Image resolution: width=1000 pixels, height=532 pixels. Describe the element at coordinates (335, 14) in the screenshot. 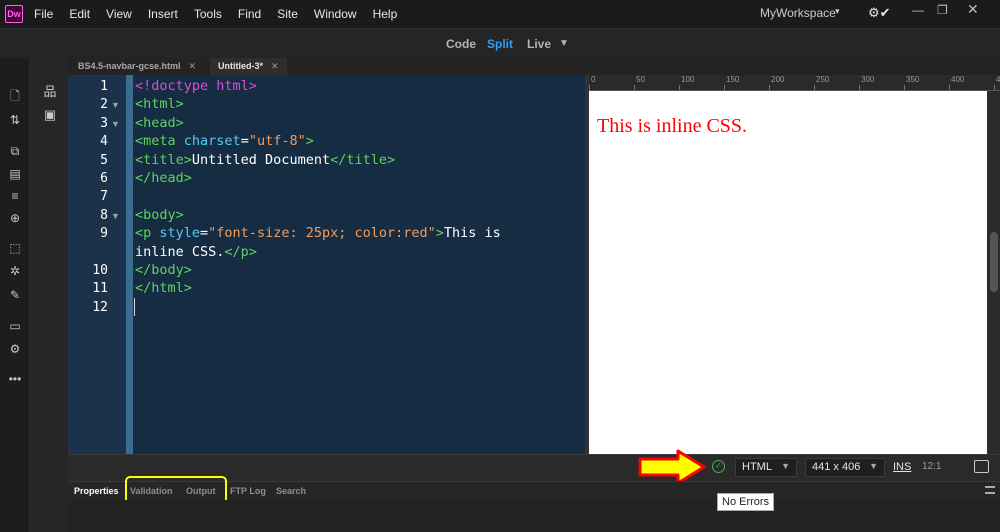

I see `menu-window: Window` at that location.